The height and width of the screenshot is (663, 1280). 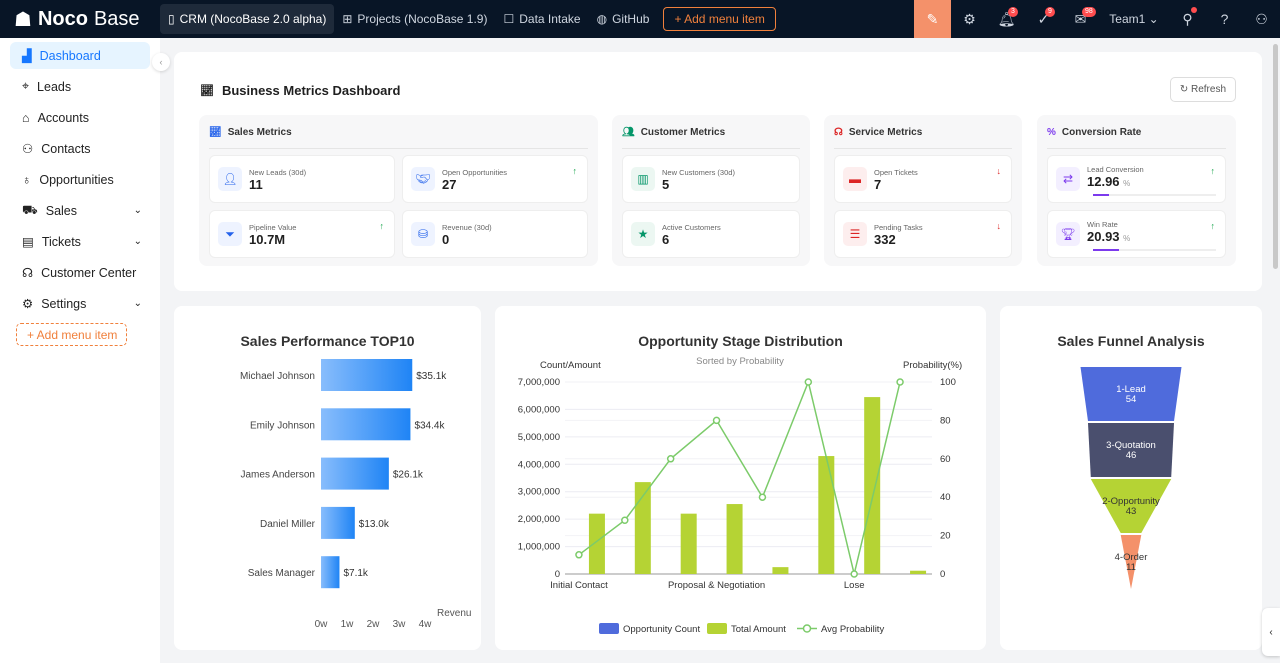 What do you see at coordinates (71, 334) in the screenshot?
I see `sidebar-add-menu-item: + Add menu item` at bounding box center [71, 334].